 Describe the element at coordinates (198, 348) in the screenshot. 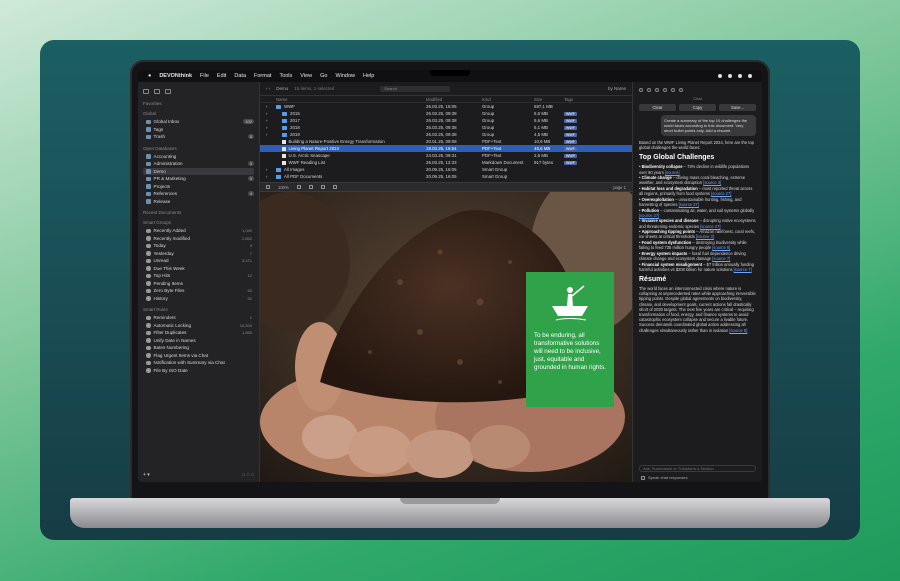

I see `sidebar-item: Bates Numbering` at that location.